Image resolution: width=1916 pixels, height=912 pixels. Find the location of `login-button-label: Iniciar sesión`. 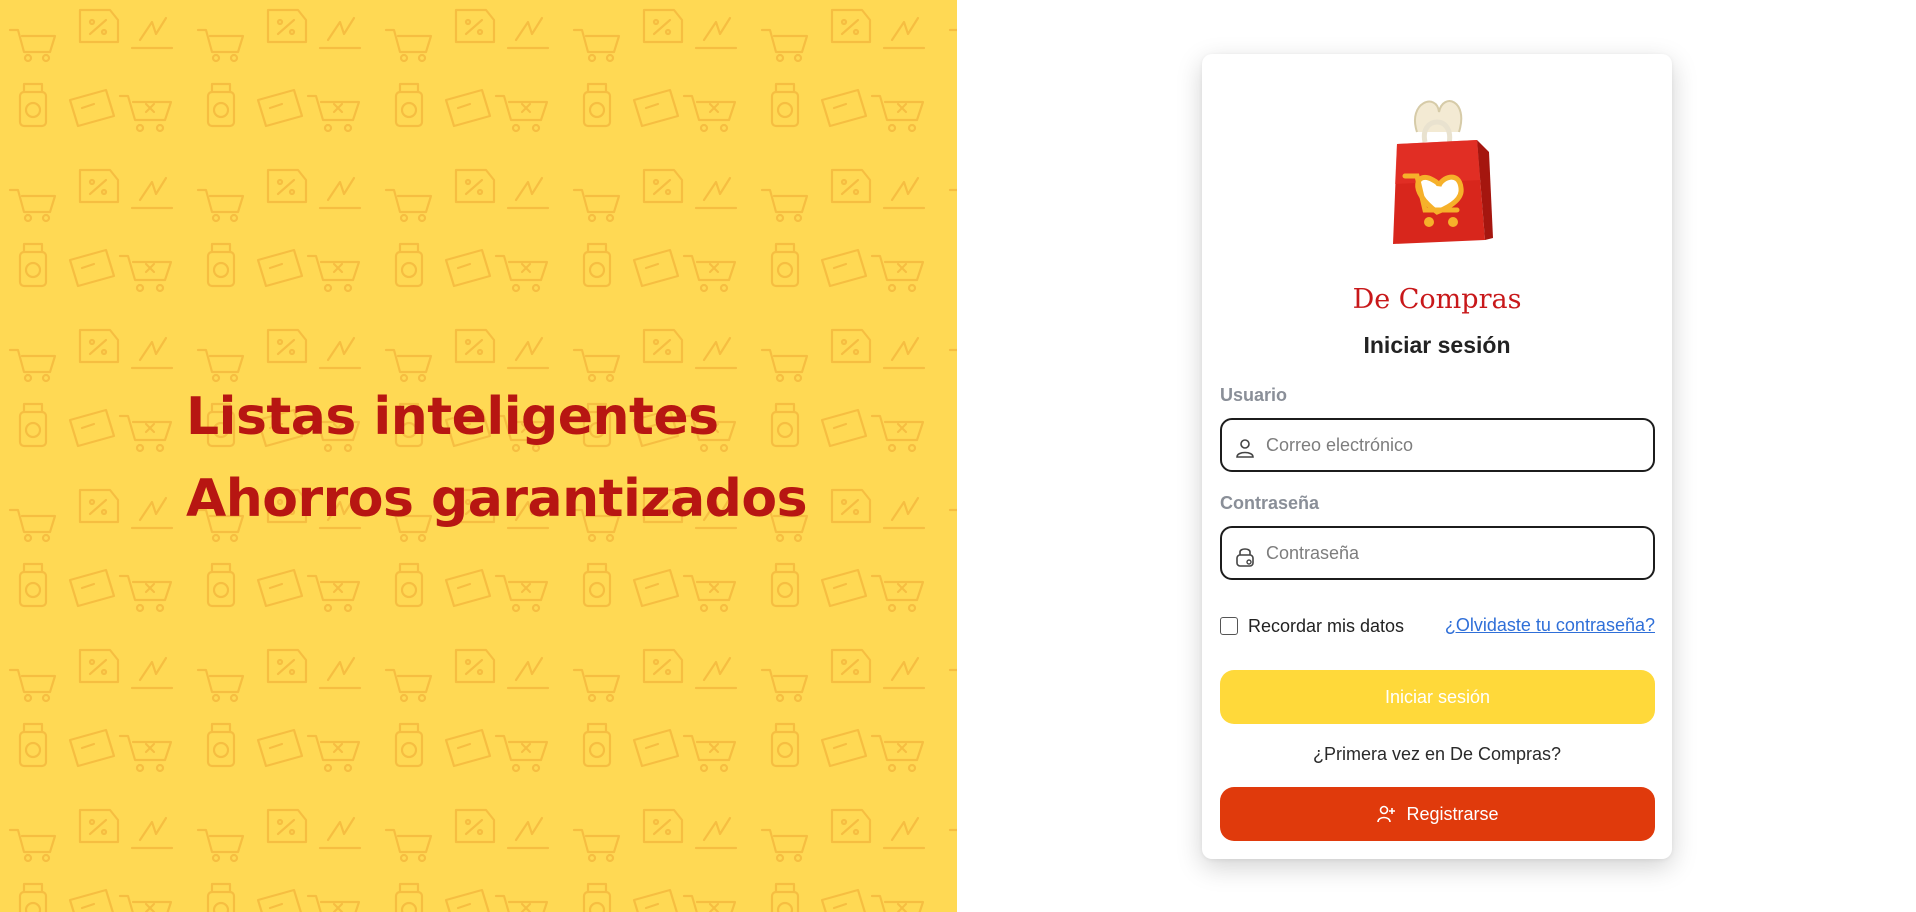

login-button-label: Iniciar sesión is located at coordinates (1437, 696).